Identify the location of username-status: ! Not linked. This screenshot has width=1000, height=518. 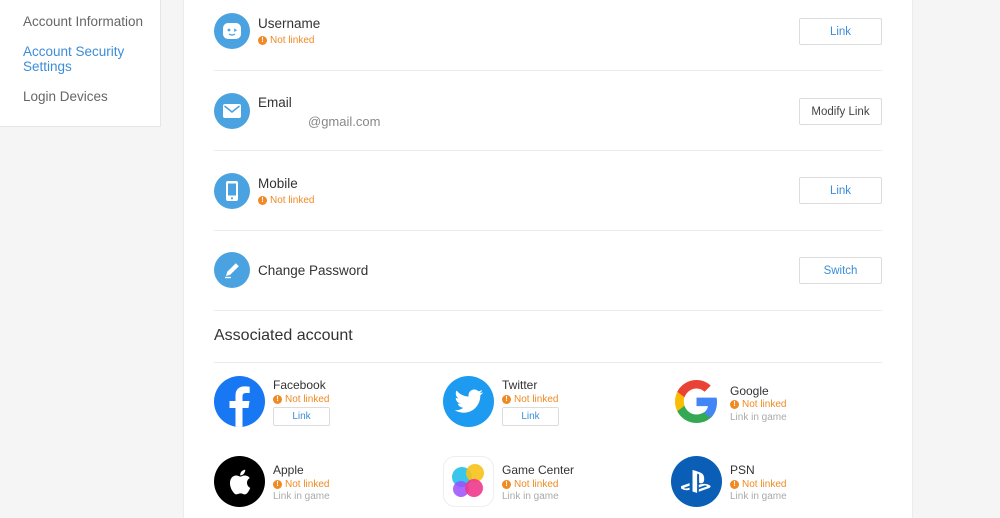
(286, 40).